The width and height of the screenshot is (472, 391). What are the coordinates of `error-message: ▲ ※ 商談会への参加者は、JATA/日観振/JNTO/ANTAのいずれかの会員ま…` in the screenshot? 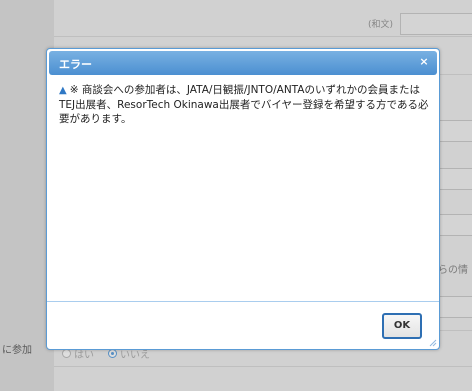 It's located at (244, 104).